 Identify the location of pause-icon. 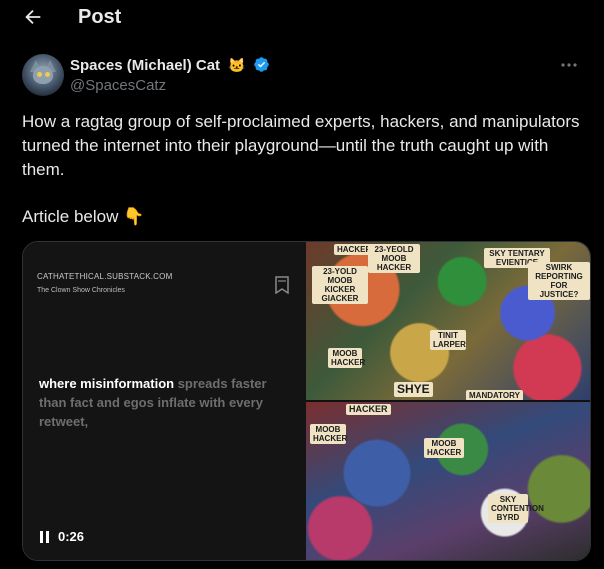
(44, 537).